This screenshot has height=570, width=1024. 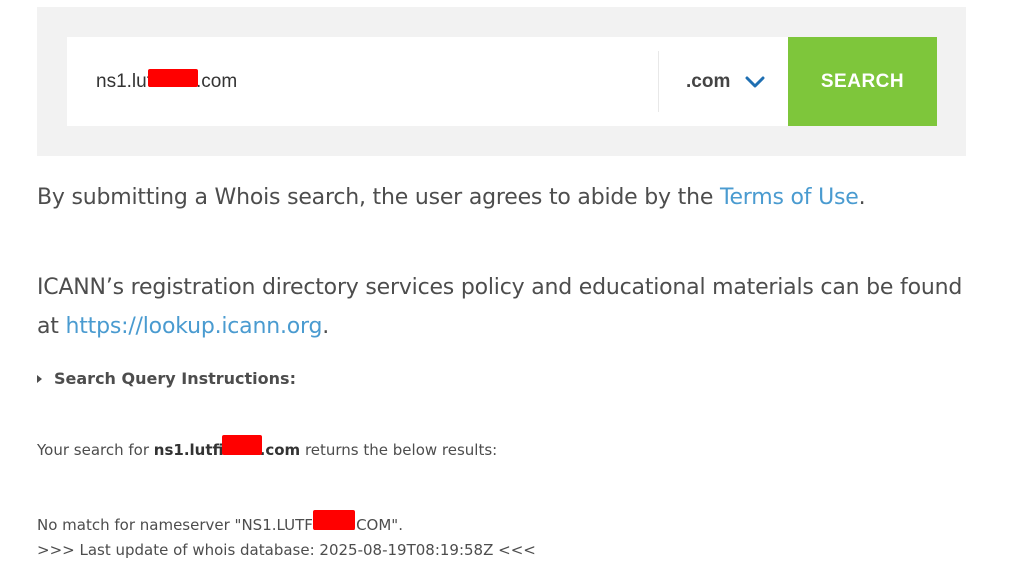 I want to click on query-text-suffix: .com, so click(x=216, y=81).